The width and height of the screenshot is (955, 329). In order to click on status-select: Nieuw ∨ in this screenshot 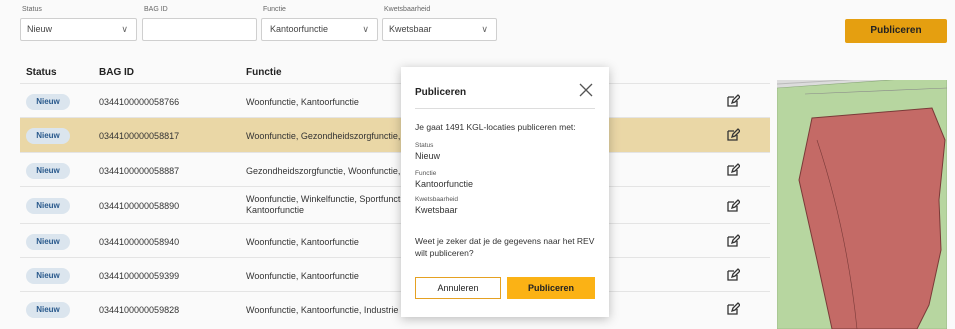, I will do `click(78, 29)`.